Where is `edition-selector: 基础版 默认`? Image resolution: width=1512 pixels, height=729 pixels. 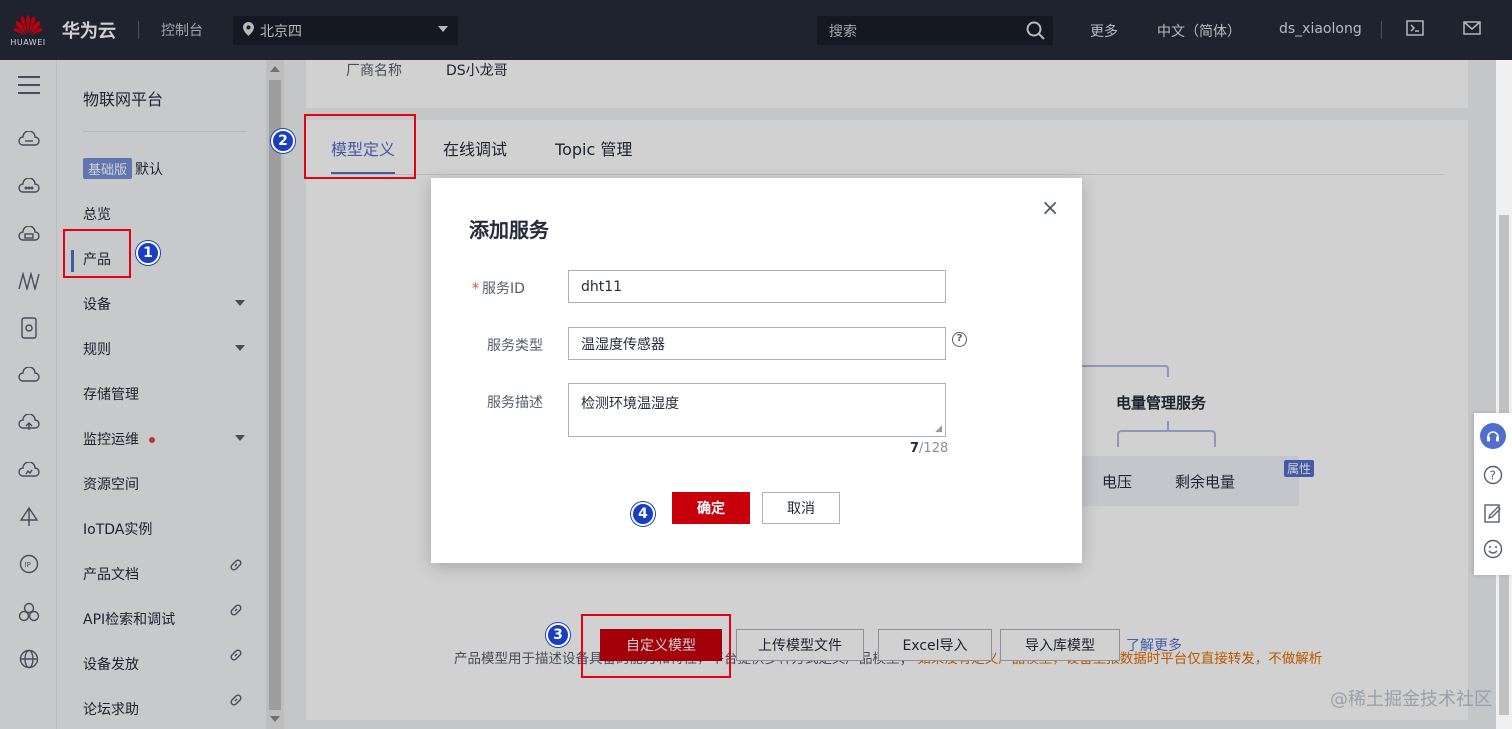
edition-selector: 基础版 默认 is located at coordinates (123, 168).